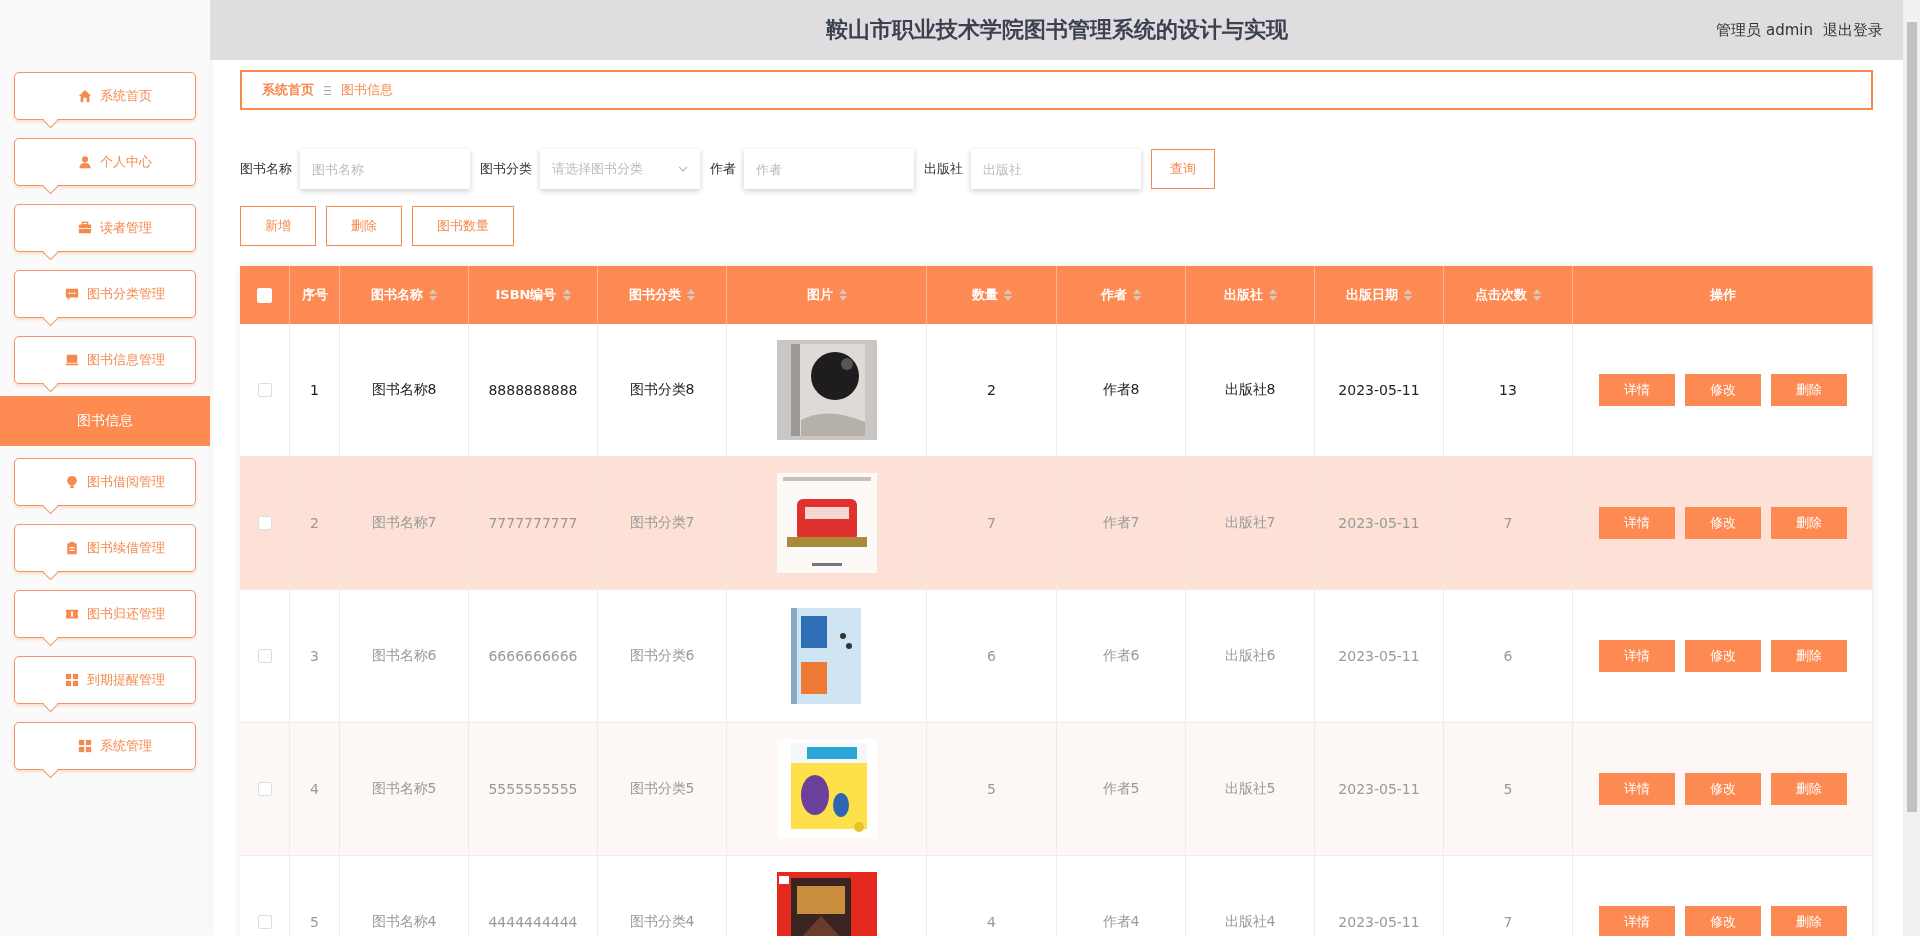  What do you see at coordinates (1121, 656) in the screenshot?
I see `author-cell: 作者6` at bounding box center [1121, 656].